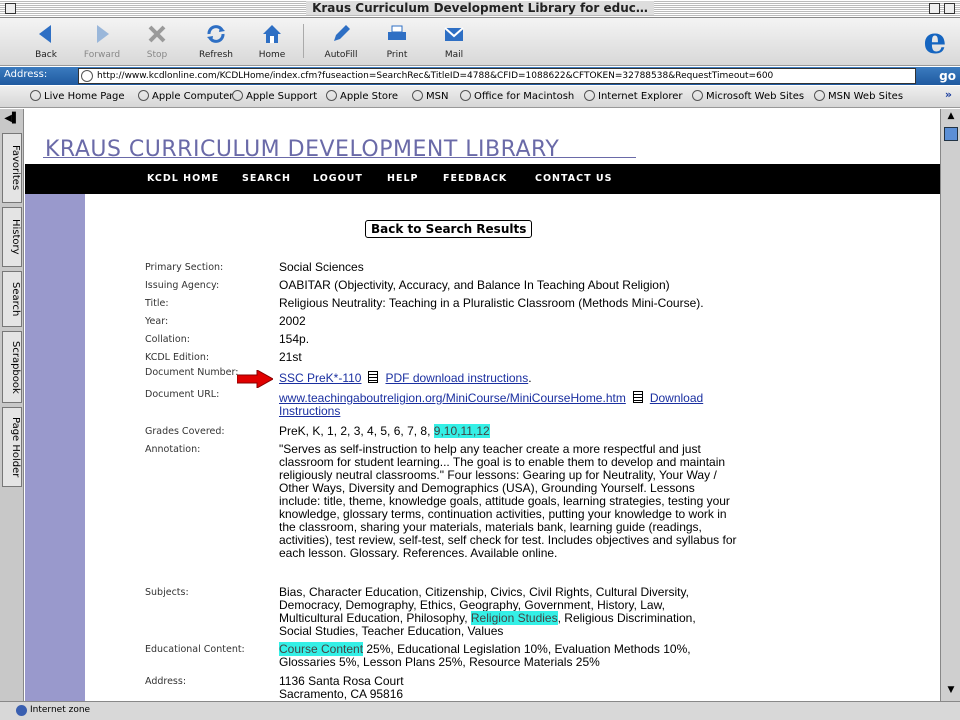  Describe the element at coordinates (397, 32) in the screenshot. I see `printer-icon` at that location.